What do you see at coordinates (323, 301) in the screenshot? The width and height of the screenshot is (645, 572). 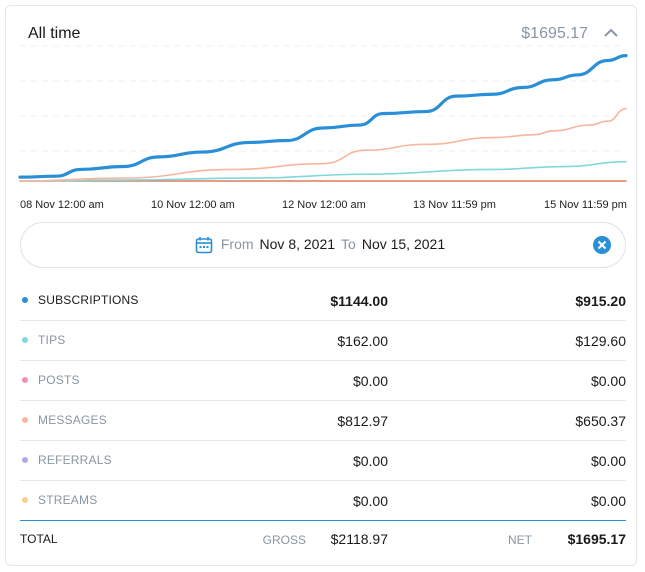 I see `breakdown-row-subscriptions: SUBSCRIPTIONS $1144.00 $915.20` at bounding box center [323, 301].